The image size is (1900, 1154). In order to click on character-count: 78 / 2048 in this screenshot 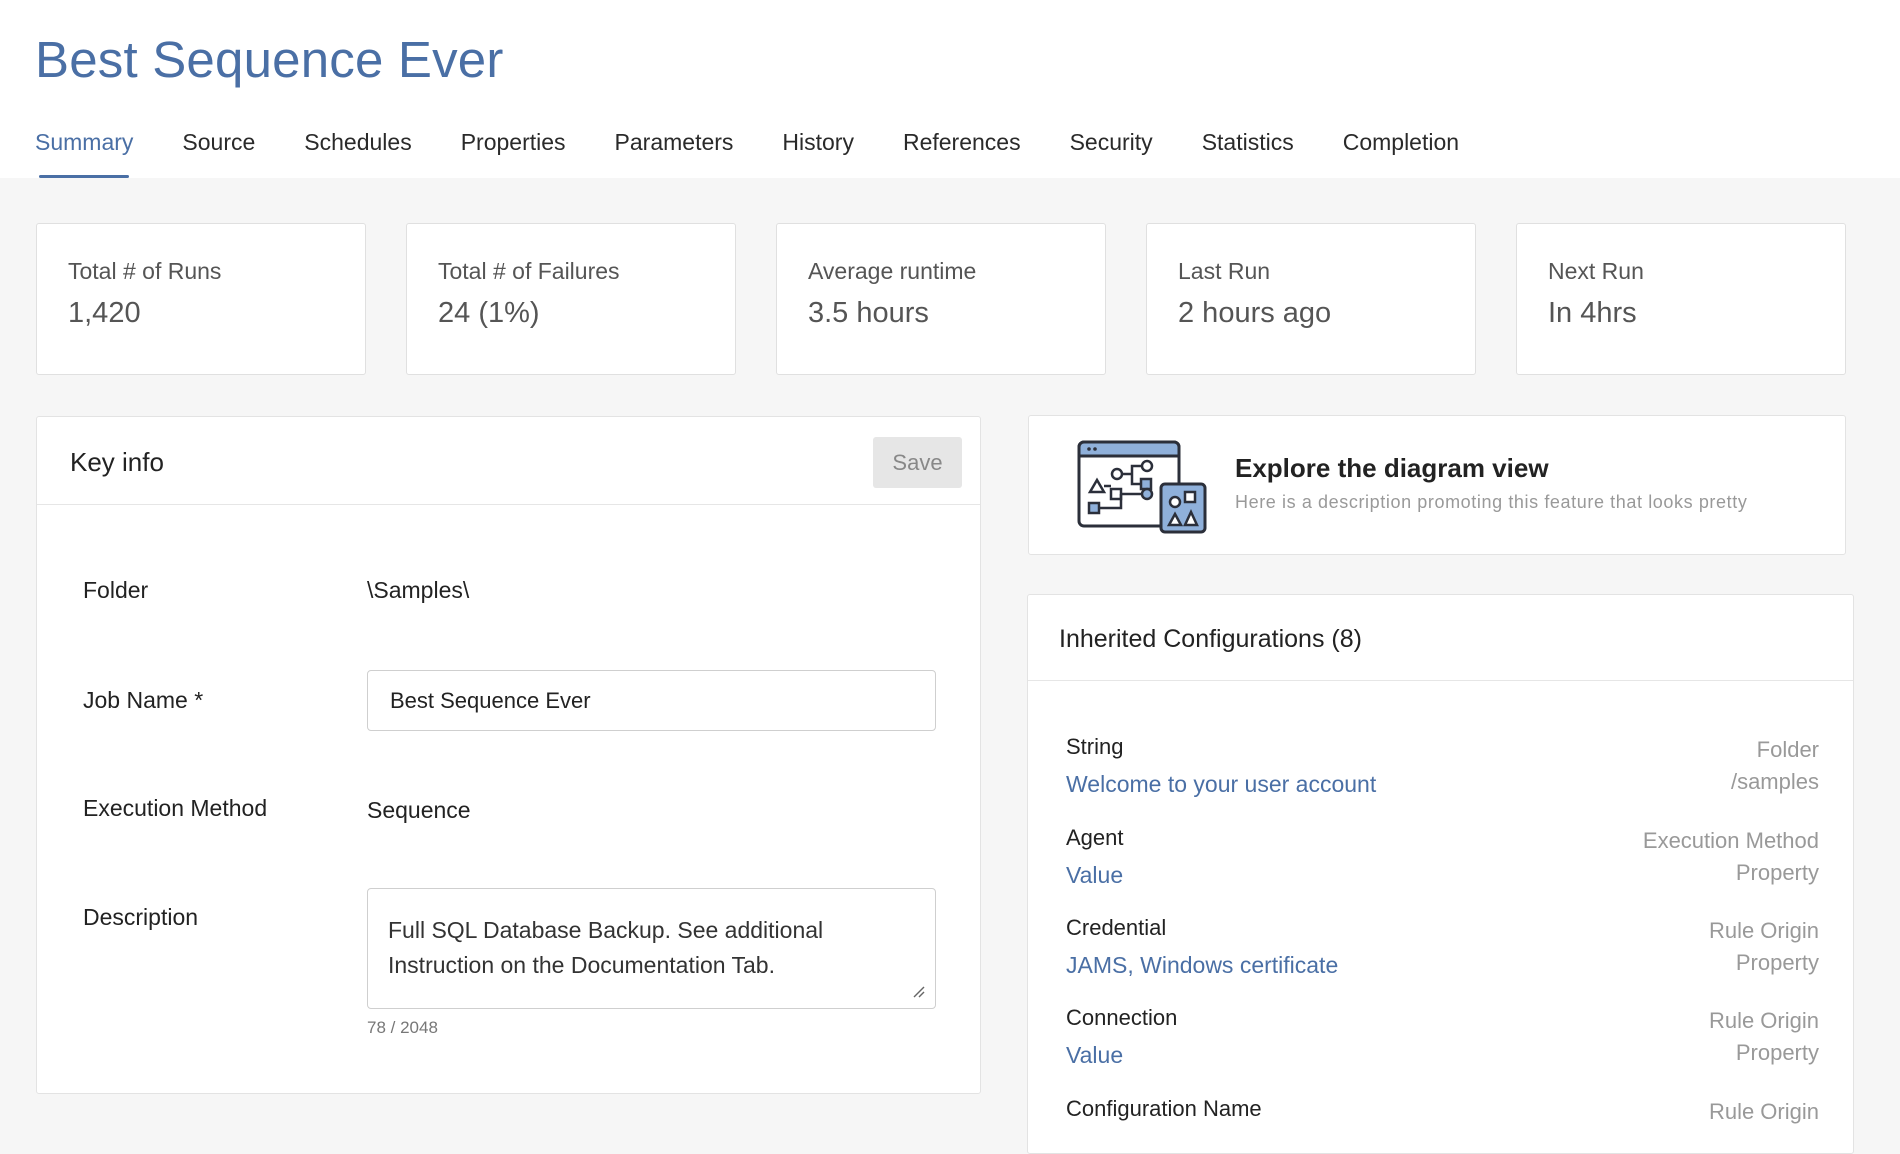, I will do `click(402, 1027)`.